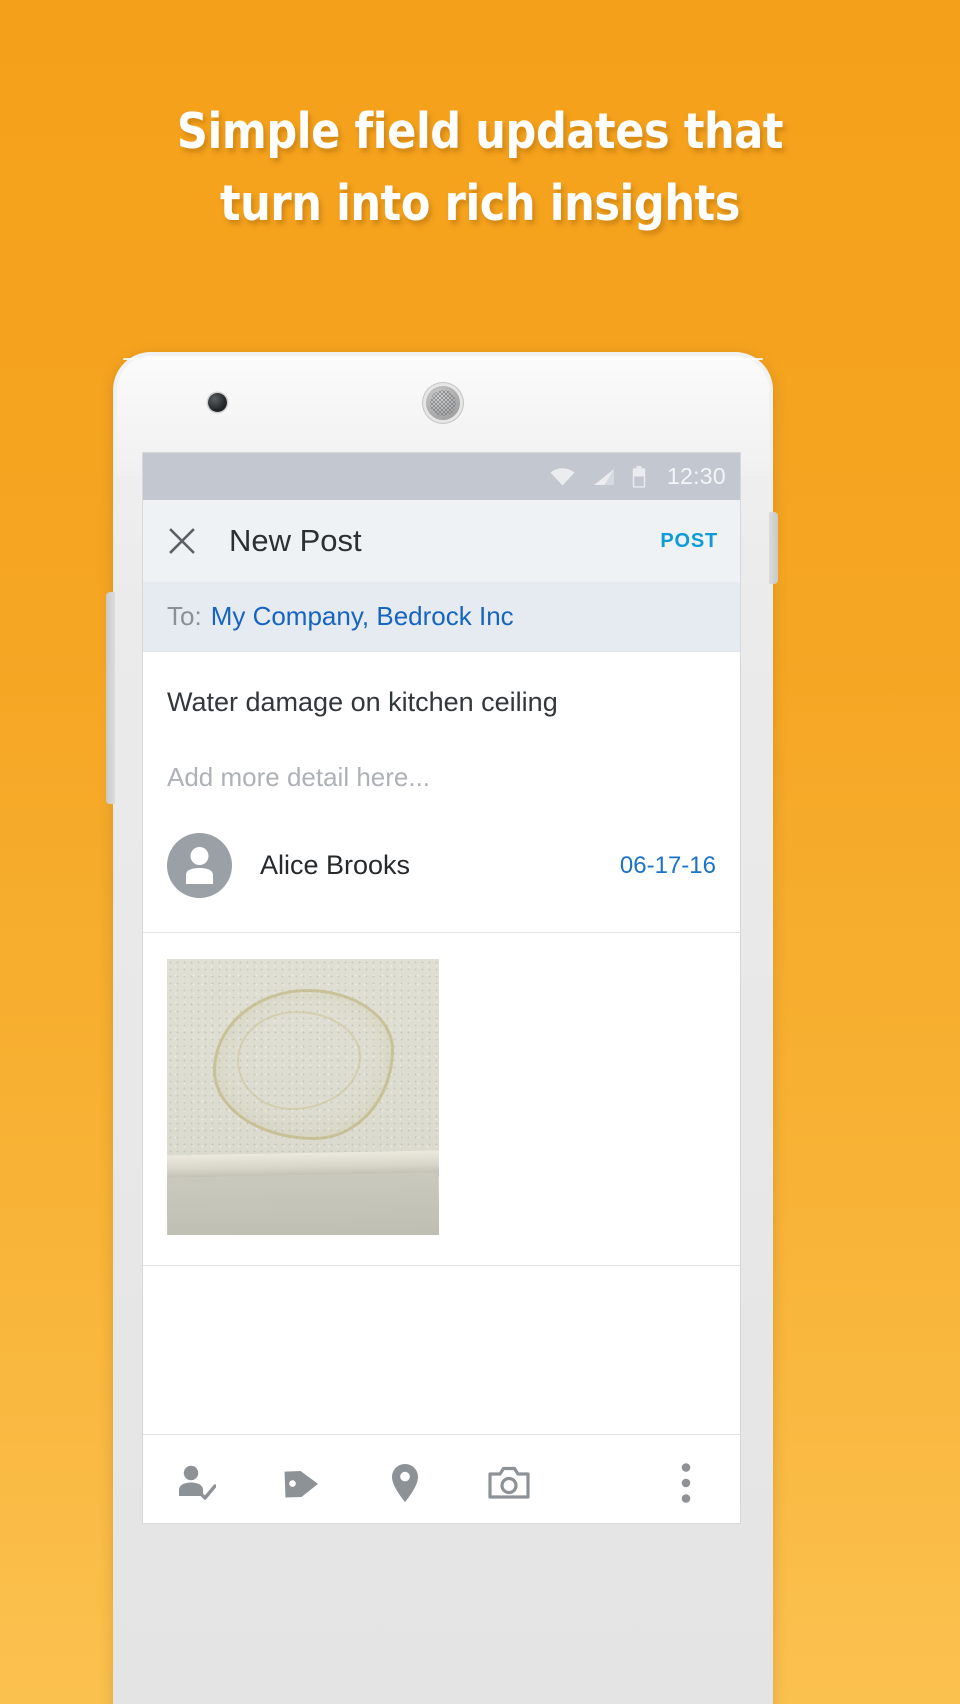 This screenshot has height=1704, width=960. I want to click on camera-icon, so click(509, 1482).